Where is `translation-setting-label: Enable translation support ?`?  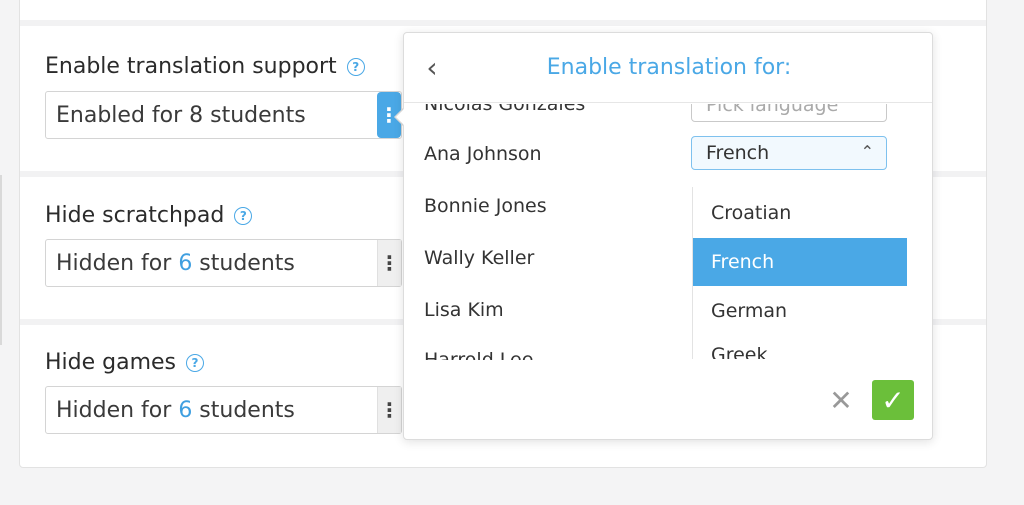
translation-setting-label: Enable translation support ? is located at coordinates (205, 66).